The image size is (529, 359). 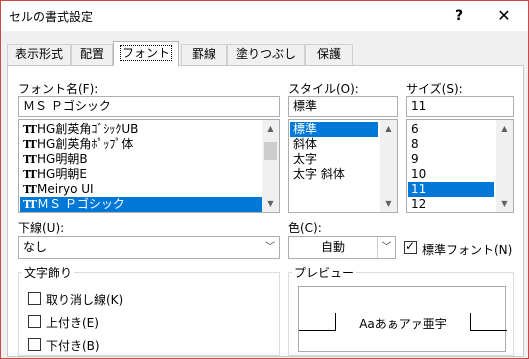 I want to click on font-name-input: ＭＳ Ｐゴシック, so click(x=149, y=106).